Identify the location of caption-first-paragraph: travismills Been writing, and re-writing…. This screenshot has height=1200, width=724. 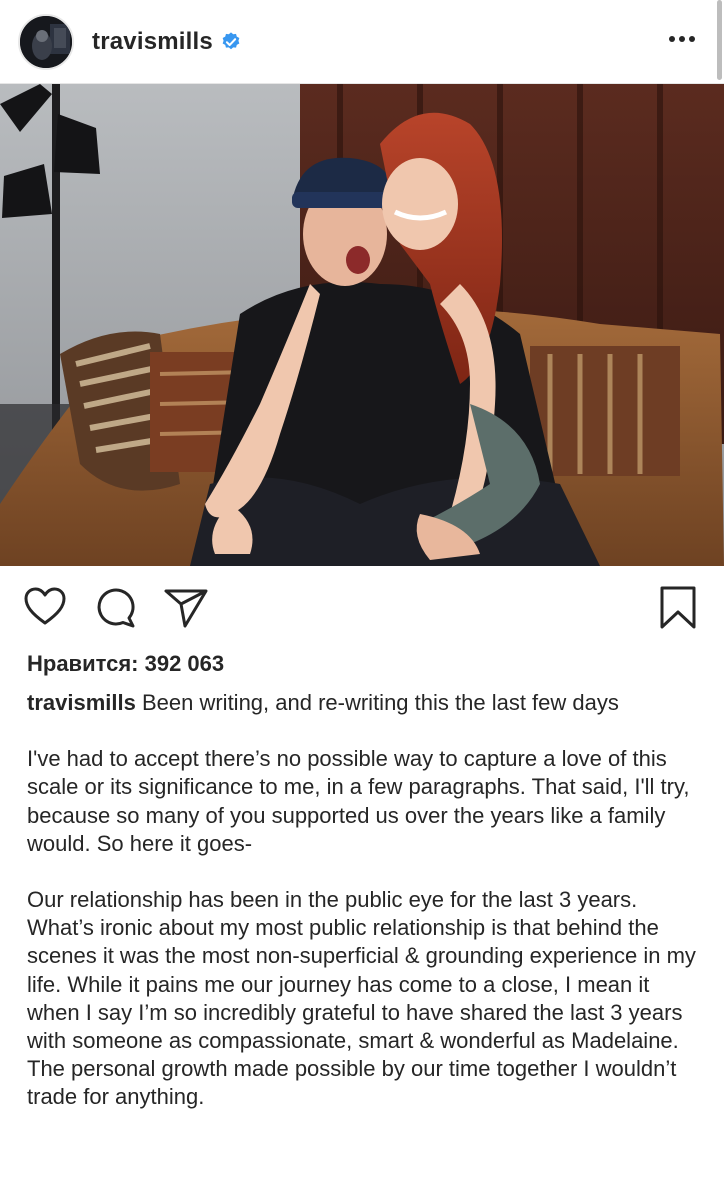
(362, 703).